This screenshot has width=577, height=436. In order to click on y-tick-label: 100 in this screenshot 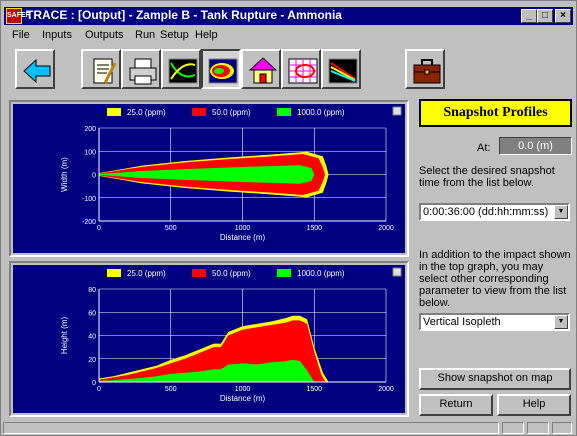, I will do `click(90, 152)`.